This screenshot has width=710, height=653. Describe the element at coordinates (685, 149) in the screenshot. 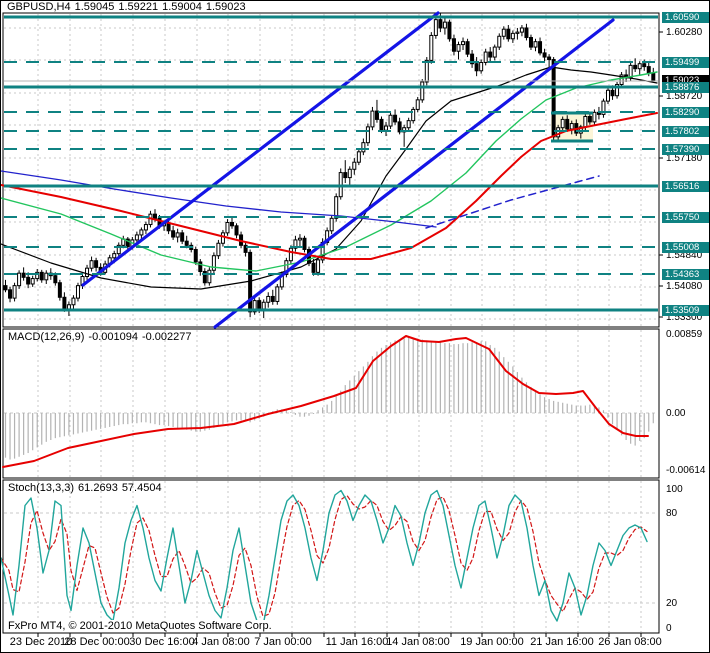

I see `price-level-badge: 1.57390` at that location.